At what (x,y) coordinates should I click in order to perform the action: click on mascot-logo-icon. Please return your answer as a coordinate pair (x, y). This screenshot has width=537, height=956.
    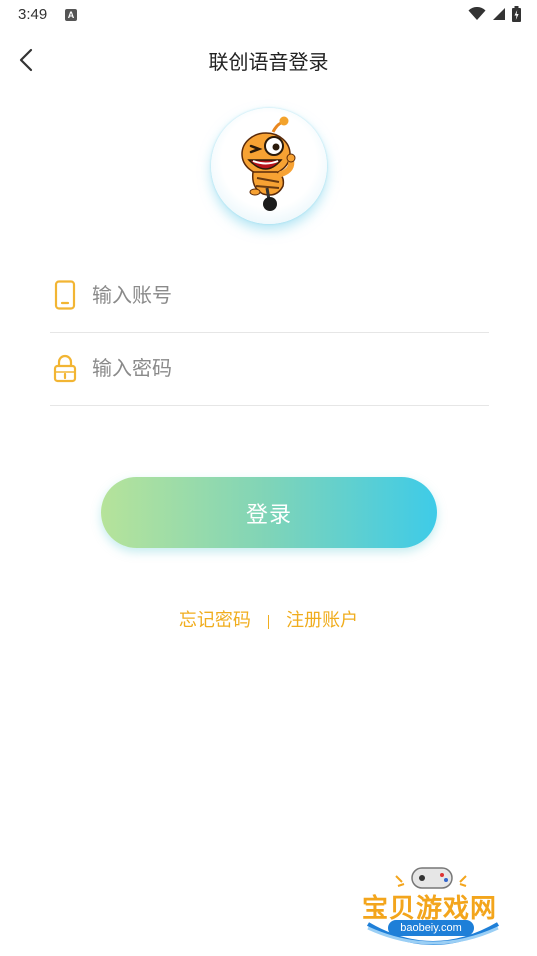
    Looking at the image, I should click on (268, 163).